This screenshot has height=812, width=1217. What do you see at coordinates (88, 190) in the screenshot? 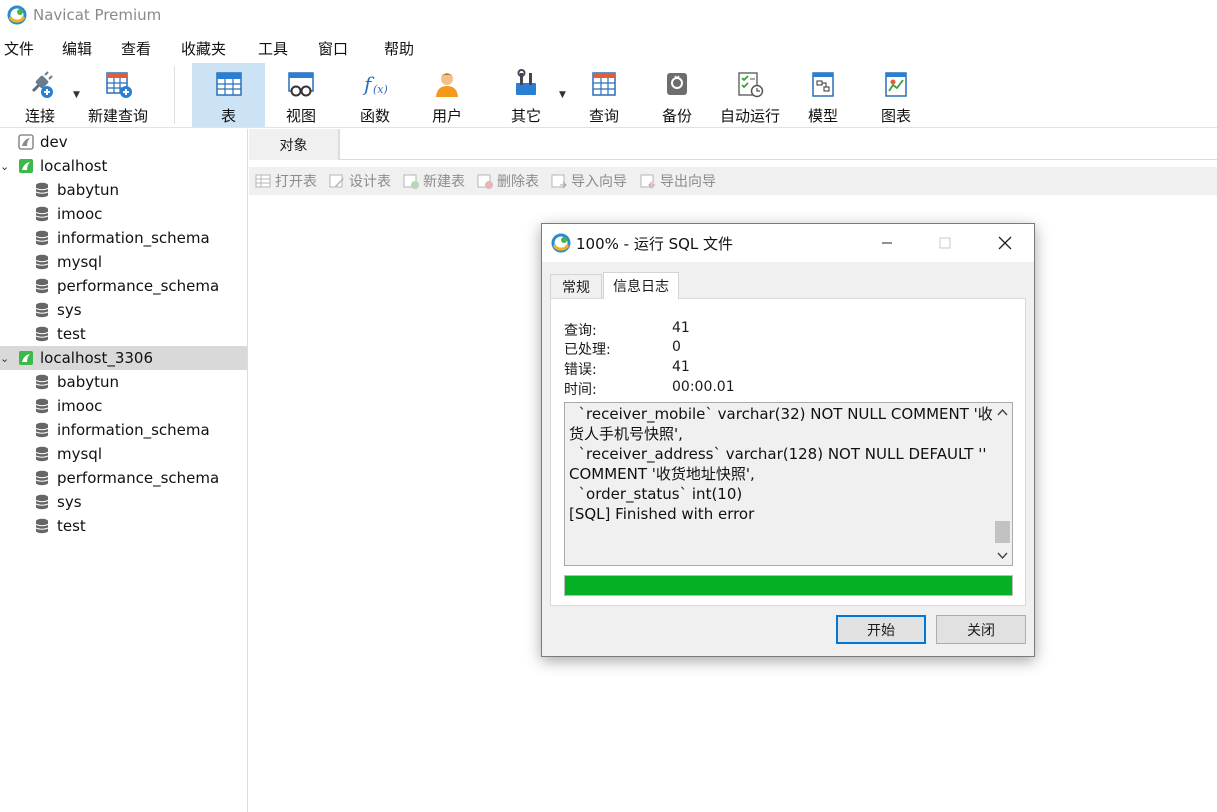
I see `tree-db-label: babytun` at bounding box center [88, 190].